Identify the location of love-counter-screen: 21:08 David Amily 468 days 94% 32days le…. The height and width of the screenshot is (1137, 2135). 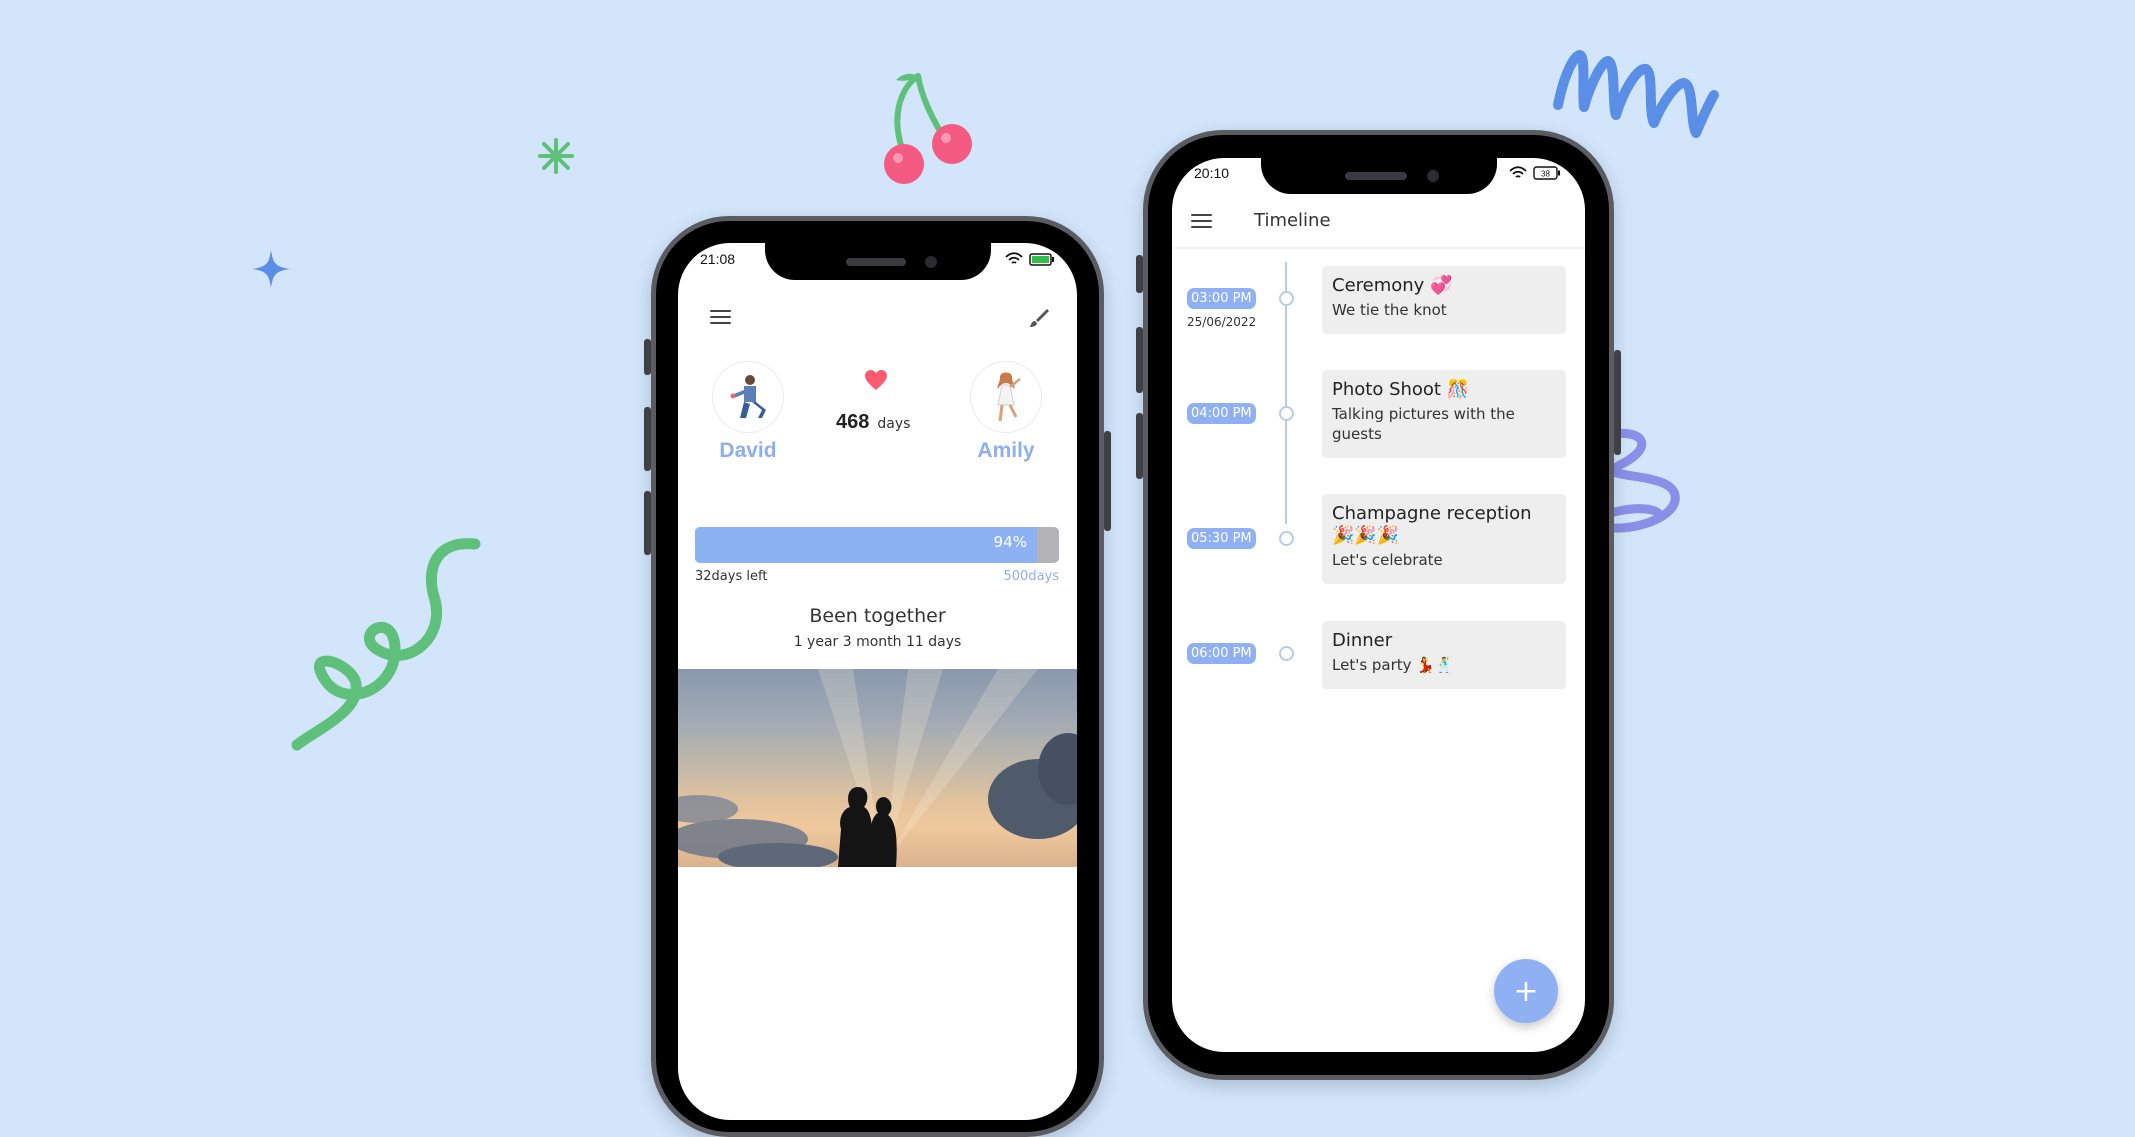
(877, 681).